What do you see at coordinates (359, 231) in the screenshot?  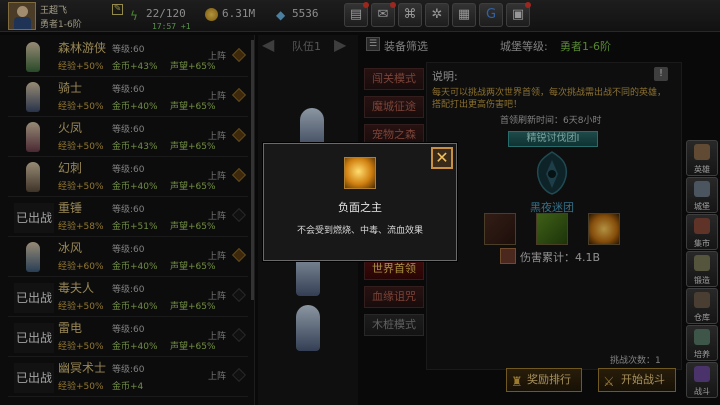 I see `skill-description: 不会受到燃烧、中毒、流血效果` at bounding box center [359, 231].